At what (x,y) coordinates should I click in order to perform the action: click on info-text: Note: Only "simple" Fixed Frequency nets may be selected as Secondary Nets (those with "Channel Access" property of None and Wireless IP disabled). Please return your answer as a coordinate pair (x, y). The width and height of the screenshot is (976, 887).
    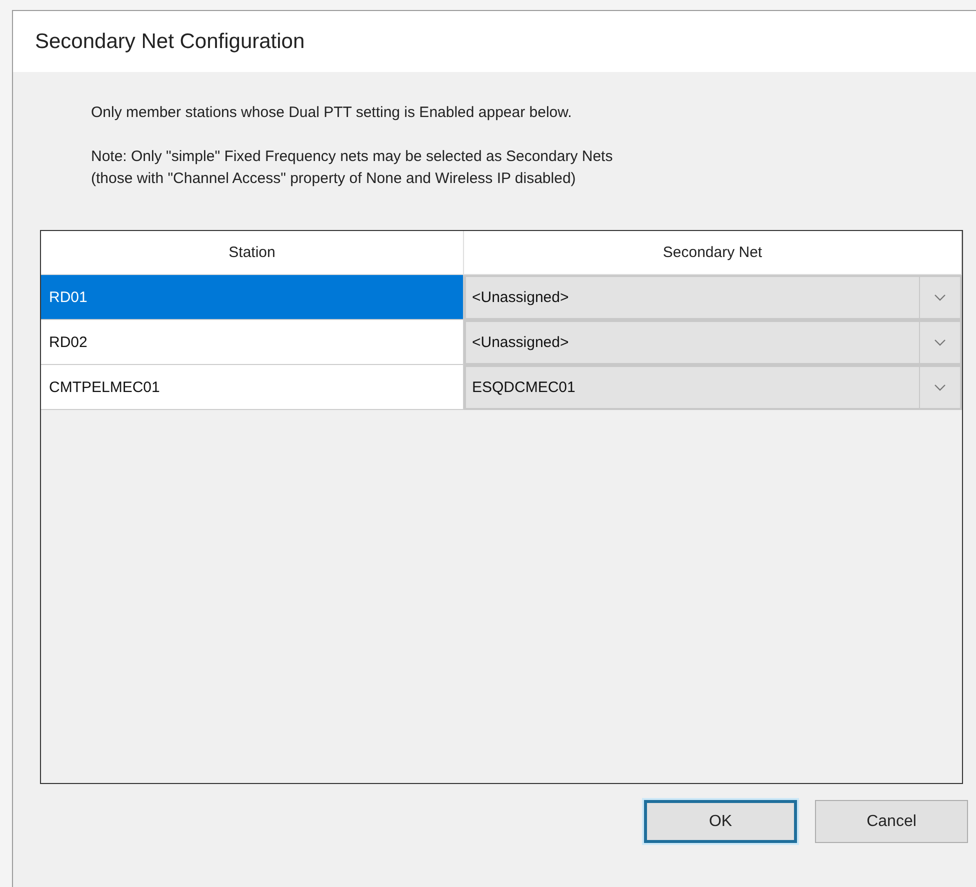
    Looking at the image, I should click on (352, 168).